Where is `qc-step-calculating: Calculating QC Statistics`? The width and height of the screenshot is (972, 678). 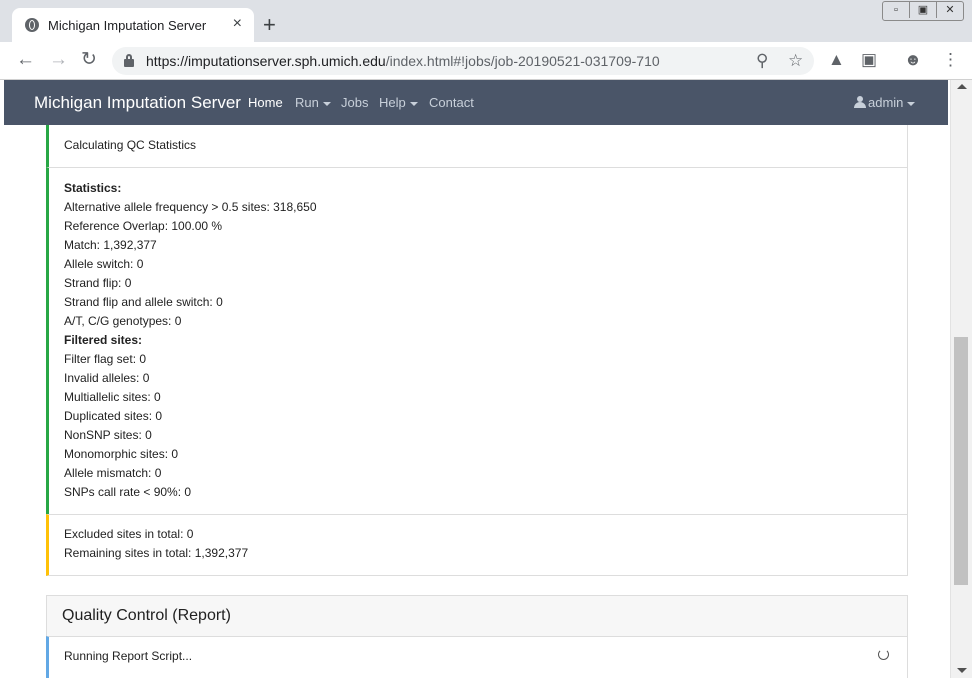
qc-step-calculating: Calculating QC Statistics is located at coordinates (477, 146).